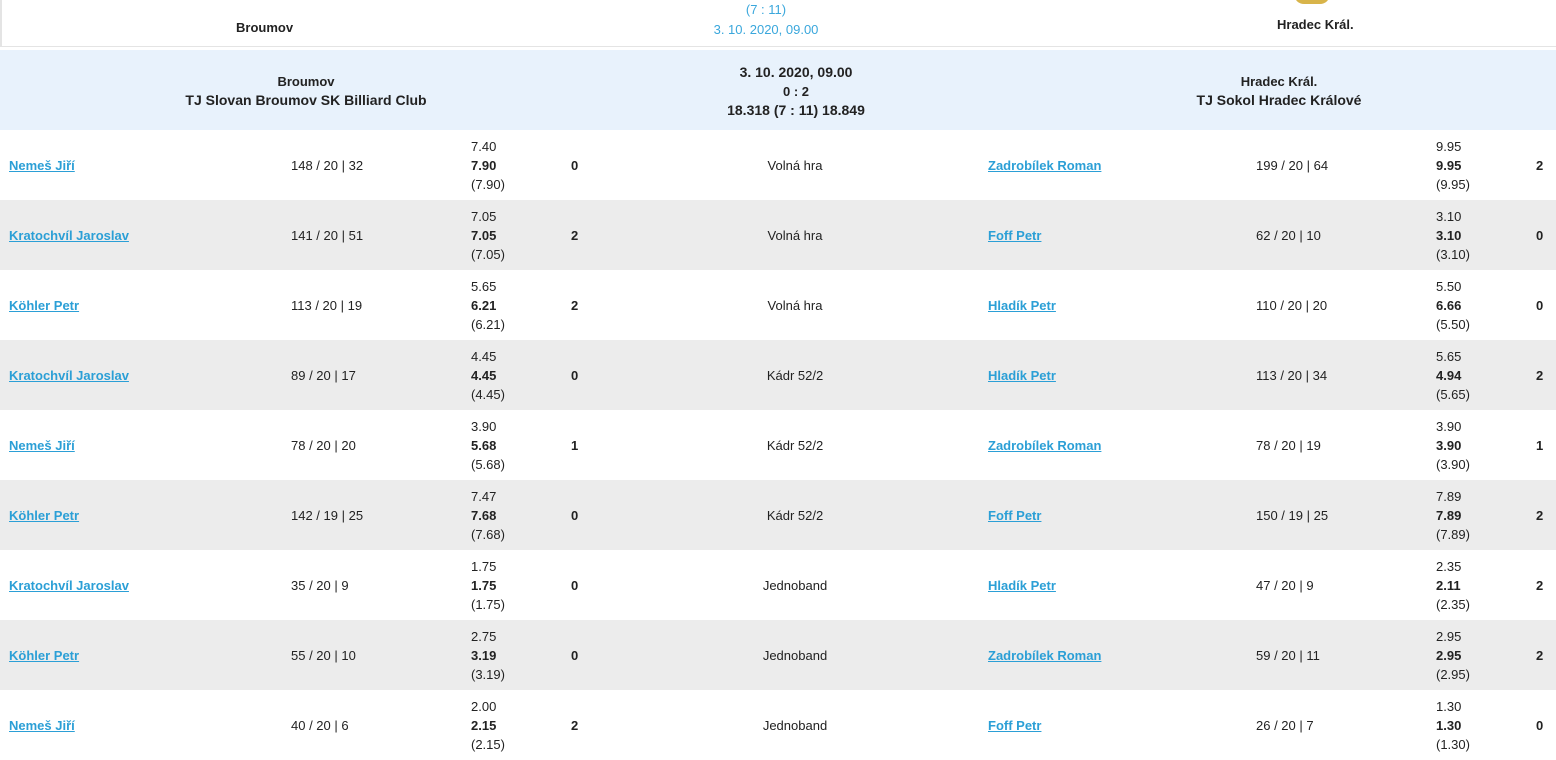  I want to click on away-player-stats: 110 / 20 | 20, so click(1292, 305).